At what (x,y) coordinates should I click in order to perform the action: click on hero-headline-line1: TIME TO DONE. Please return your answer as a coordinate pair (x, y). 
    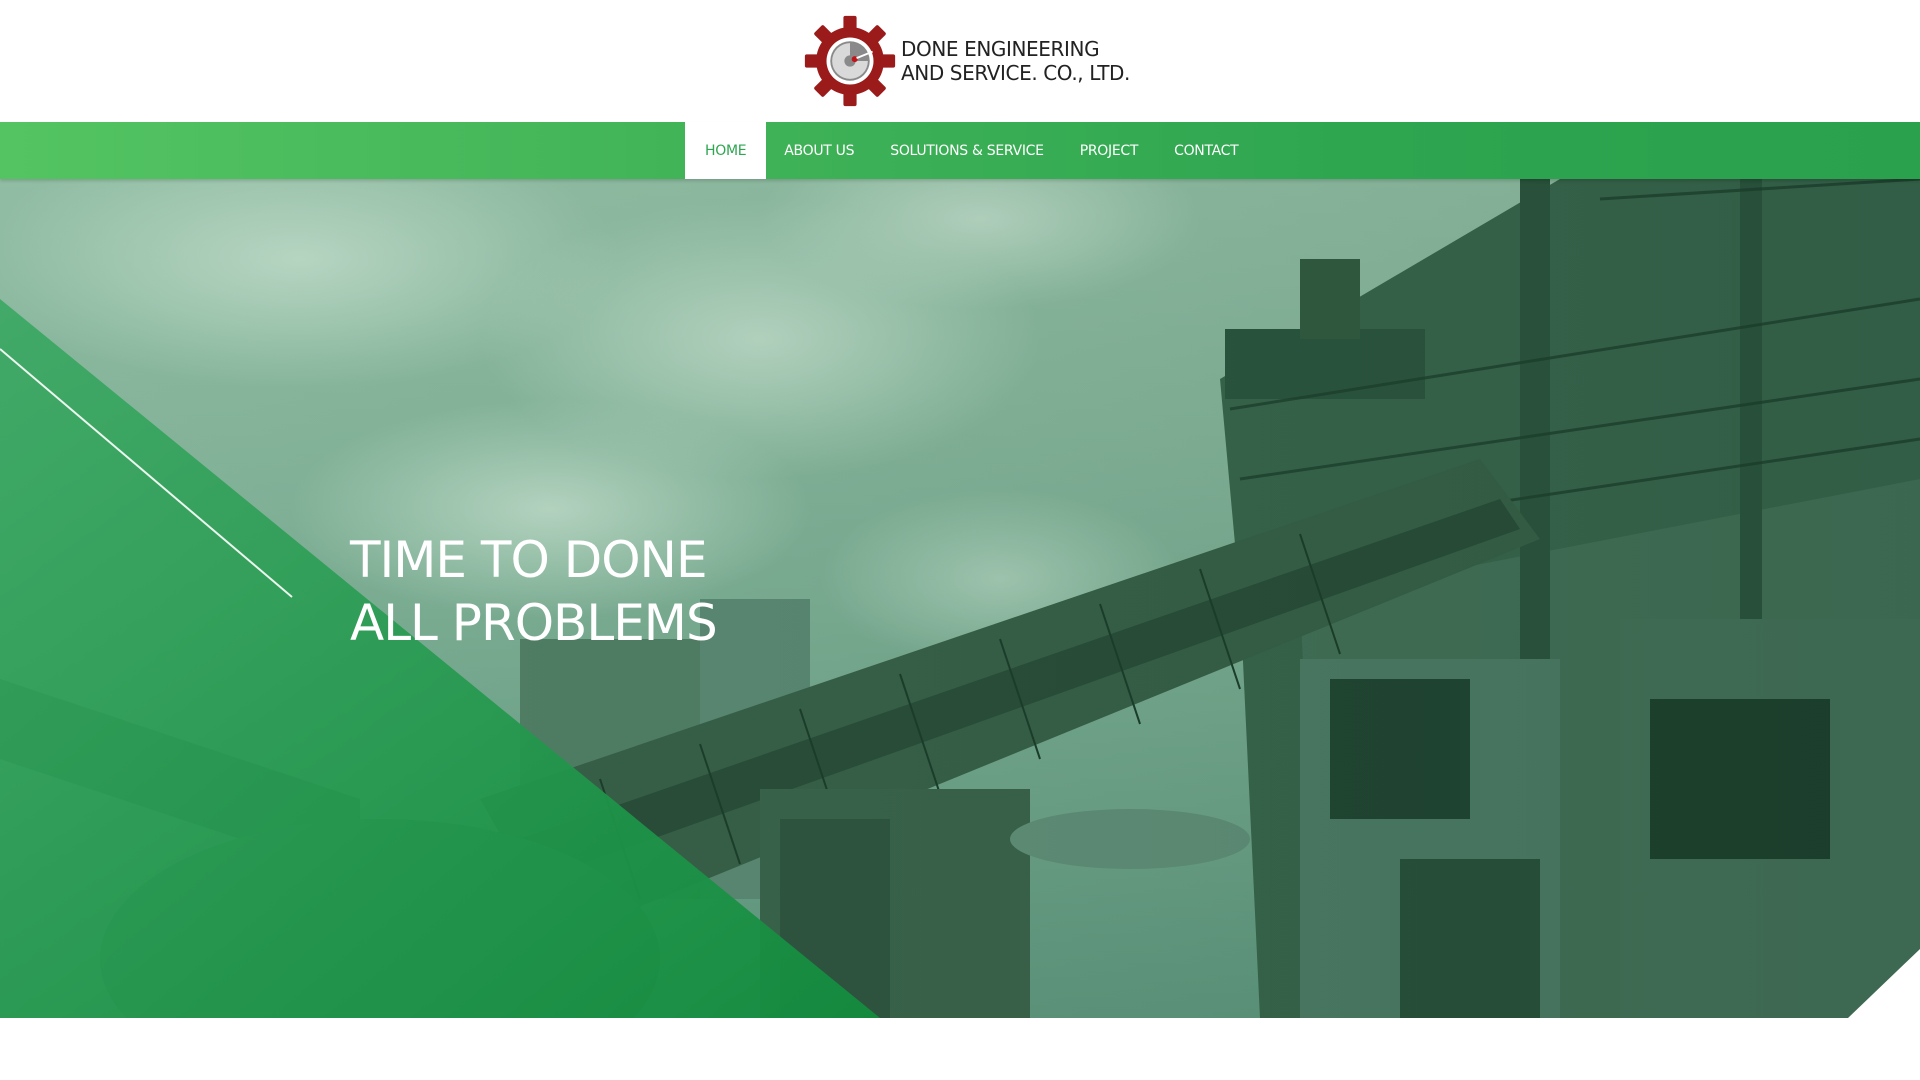
    Looking at the image, I should click on (529, 560).